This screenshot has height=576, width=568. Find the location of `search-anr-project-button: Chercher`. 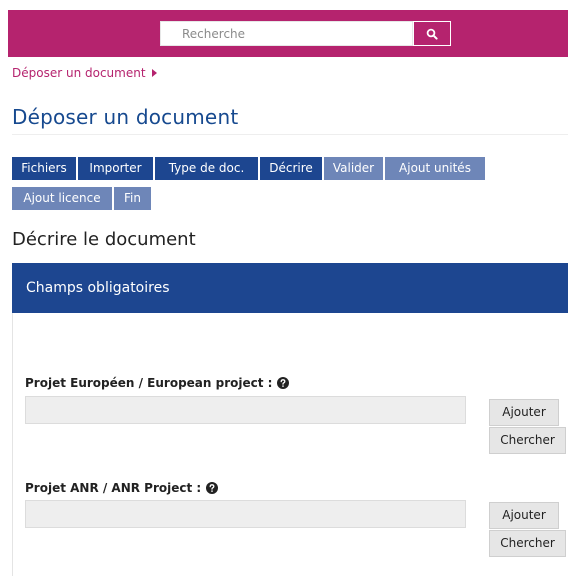

search-anr-project-button: Chercher is located at coordinates (527, 543).